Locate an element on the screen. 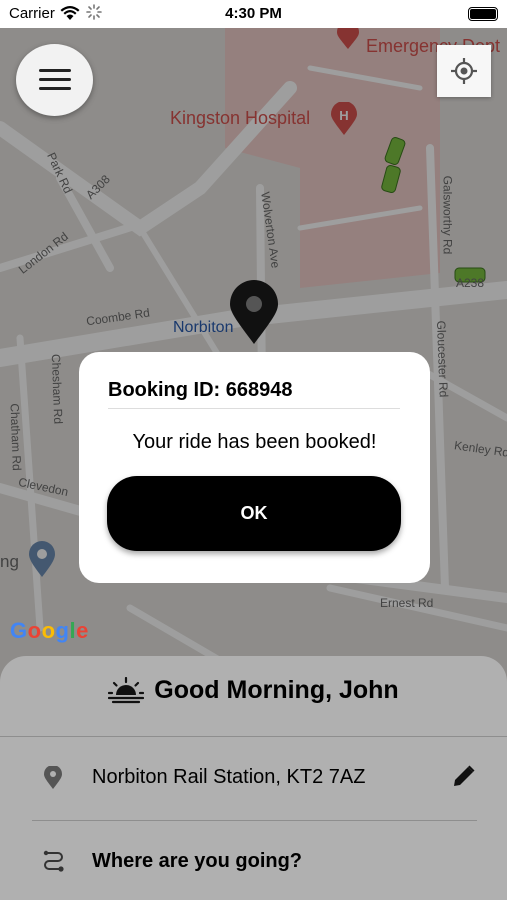  destination-row: Where are you going? is located at coordinates (253, 862).